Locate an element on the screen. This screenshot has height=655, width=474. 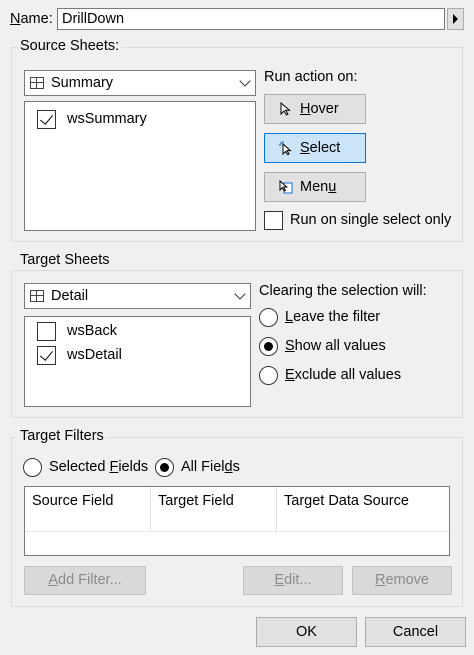
header-divider is located at coordinates (237, 531).